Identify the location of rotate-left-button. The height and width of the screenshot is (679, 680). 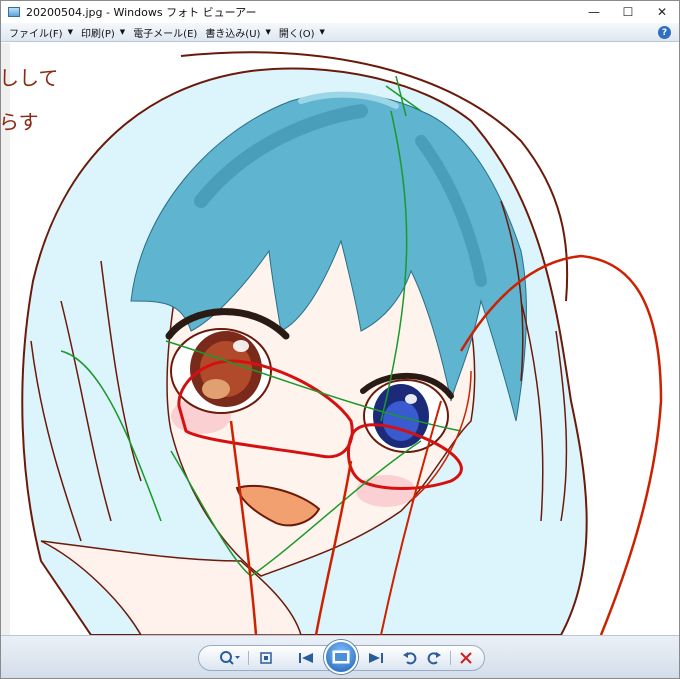
(410, 658).